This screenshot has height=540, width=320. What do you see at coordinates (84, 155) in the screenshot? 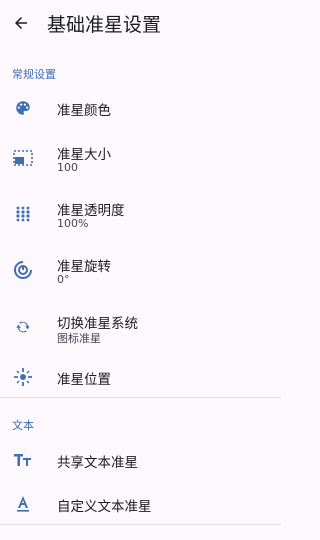
I see `setting-label: 准星大小` at bounding box center [84, 155].